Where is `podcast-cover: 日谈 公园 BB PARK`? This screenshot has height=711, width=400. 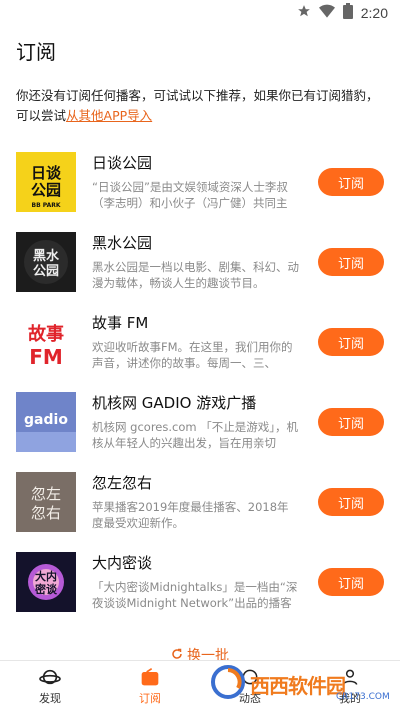 podcast-cover: 日谈 公园 BB PARK is located at coordinates (46, 182).